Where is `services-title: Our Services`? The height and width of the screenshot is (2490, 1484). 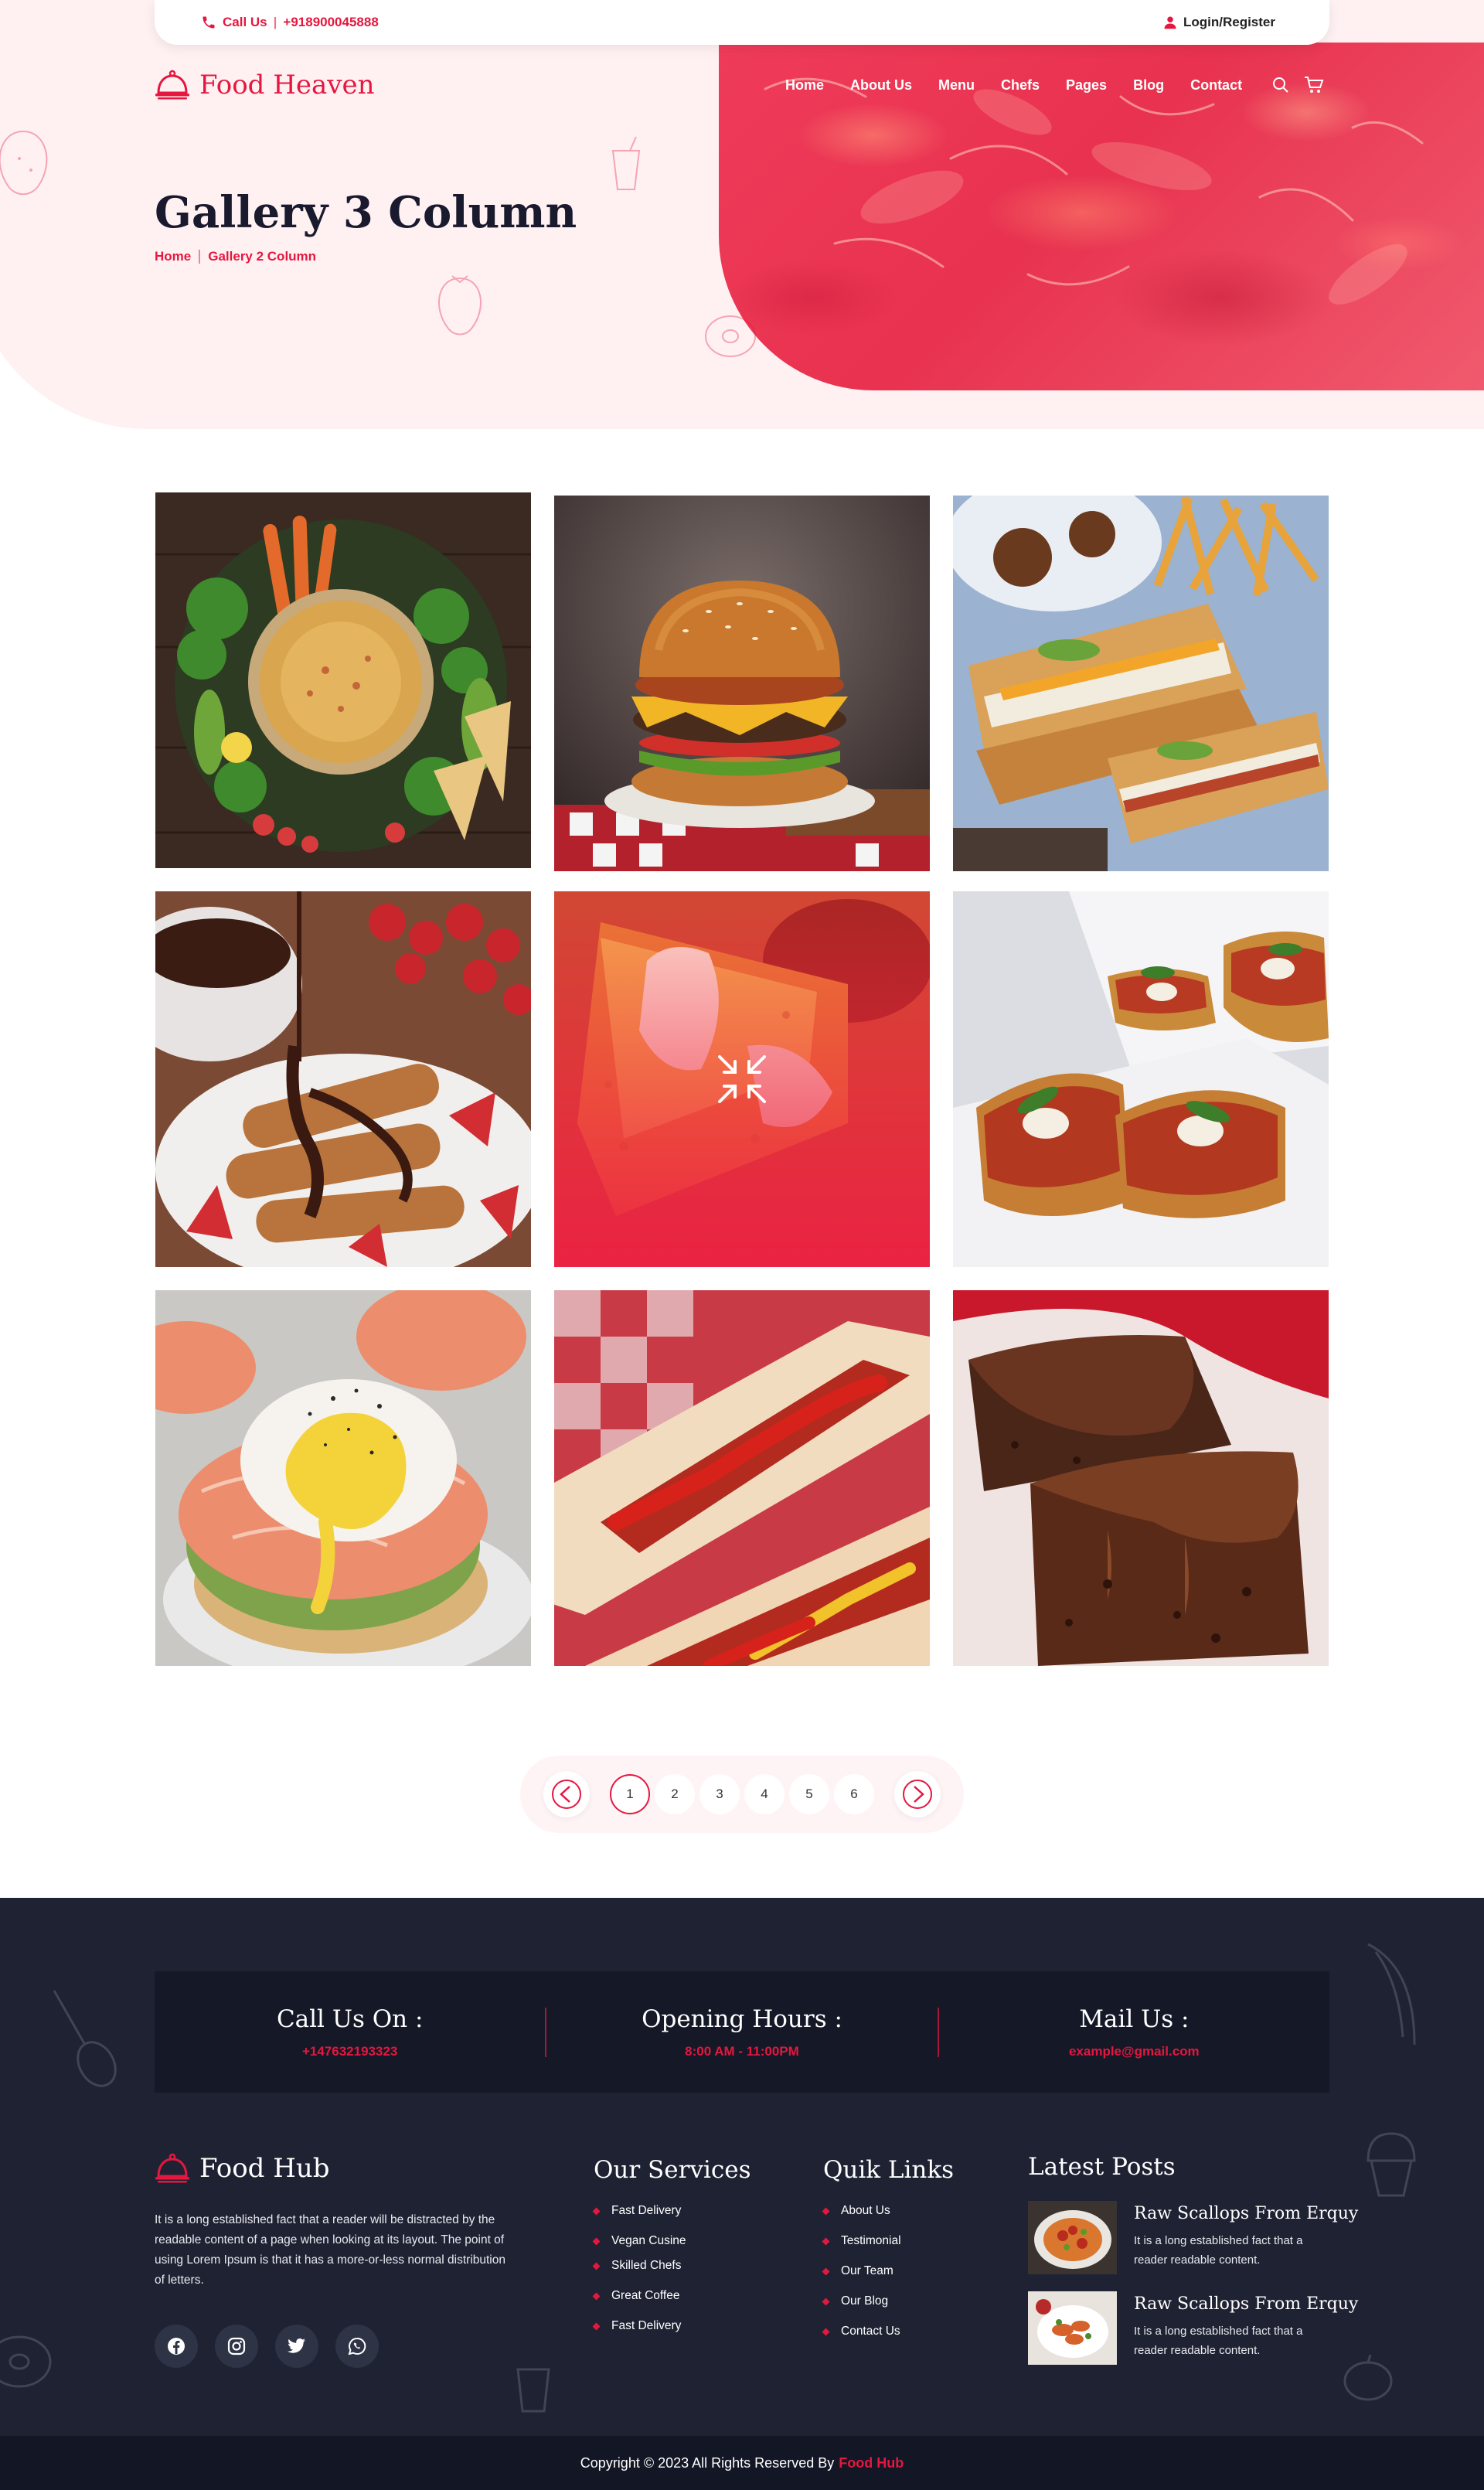
services-title: Our Services is located at coordinates (672, 2170).